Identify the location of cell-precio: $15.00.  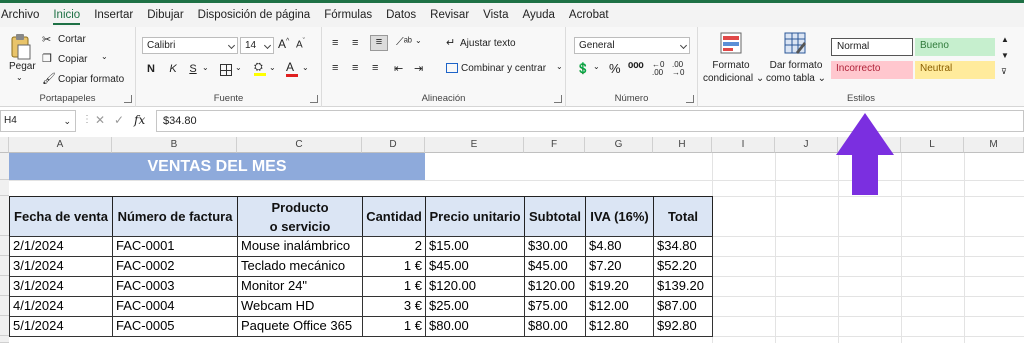
(475, 246).